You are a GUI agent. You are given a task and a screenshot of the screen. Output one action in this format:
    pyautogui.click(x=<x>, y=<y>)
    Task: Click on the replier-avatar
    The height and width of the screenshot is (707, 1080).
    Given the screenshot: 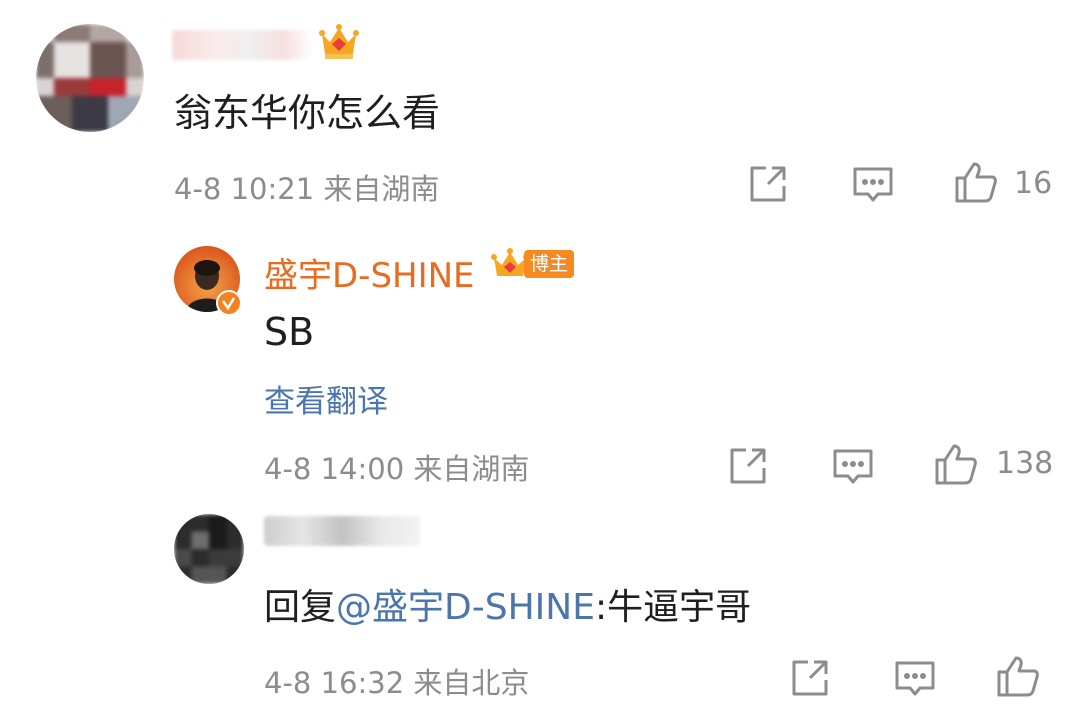 What is the action you would take?
    pyautogui.click(x=209, y=549)
    